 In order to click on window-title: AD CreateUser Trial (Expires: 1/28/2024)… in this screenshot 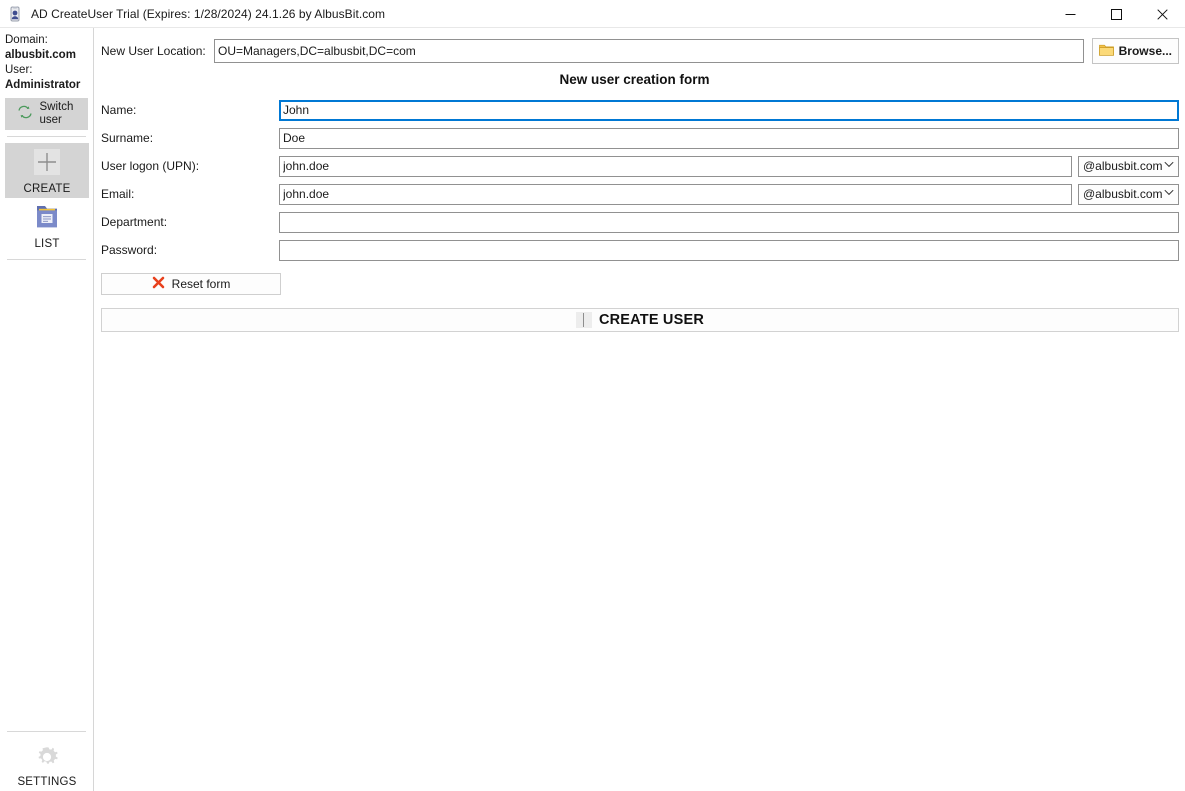, I will do `click(208, 13)`.